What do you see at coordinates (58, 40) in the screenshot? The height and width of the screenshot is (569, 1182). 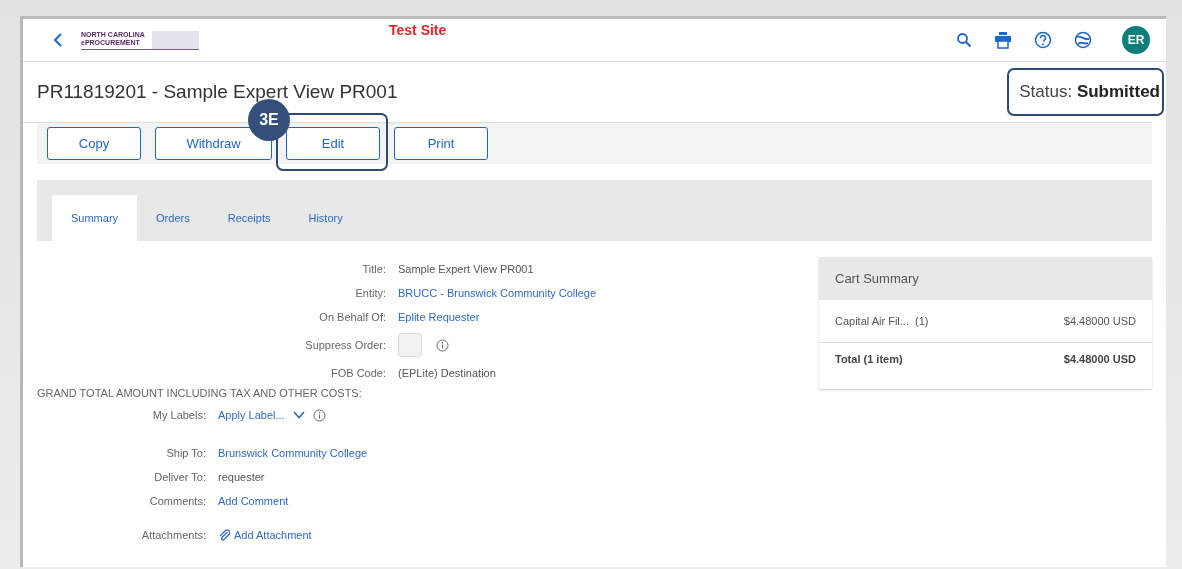 I see `back-icon` at bounding box center [58, 40].